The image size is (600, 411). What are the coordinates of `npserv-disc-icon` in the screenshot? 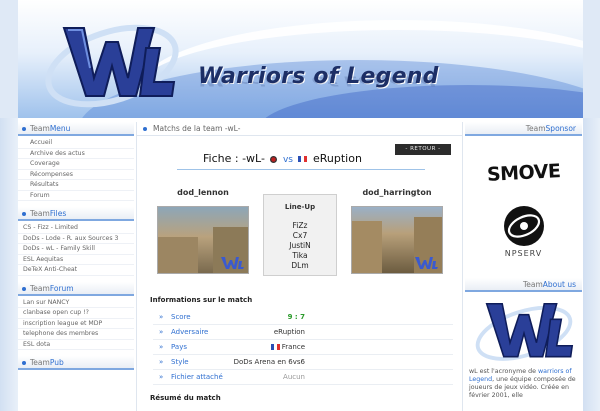 It's located at (523, 225).